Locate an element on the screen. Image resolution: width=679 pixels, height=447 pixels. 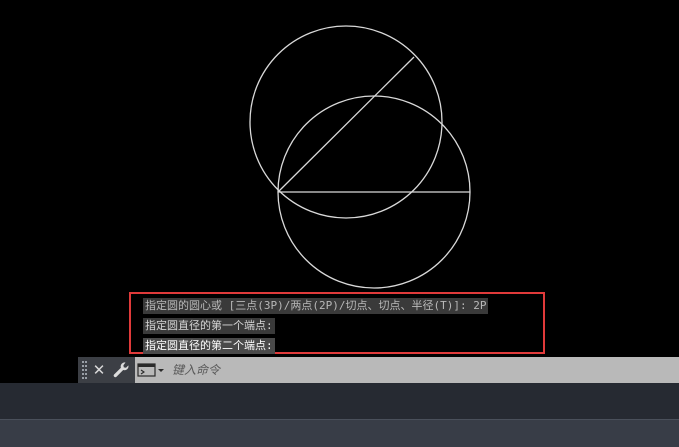
grip-handle-icon is located at coordinates (85, 370).